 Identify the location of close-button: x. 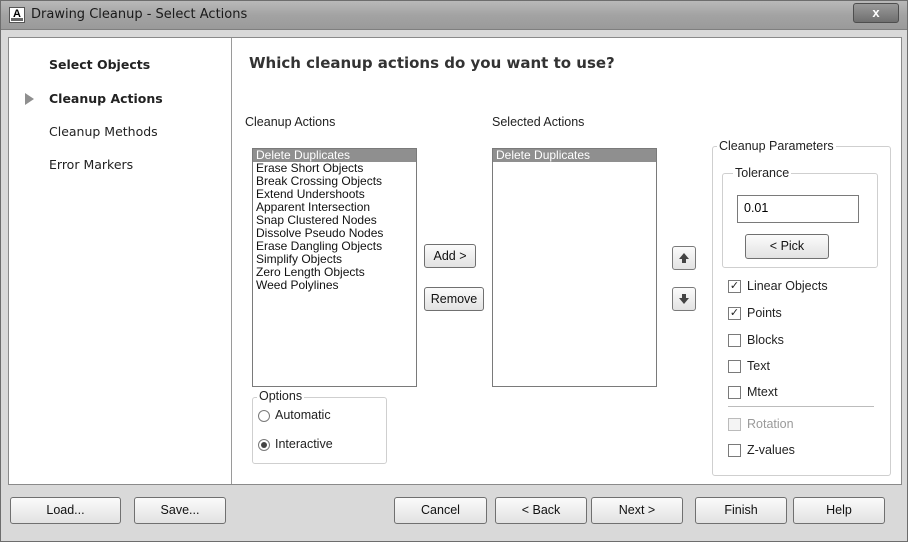
(876, 13).